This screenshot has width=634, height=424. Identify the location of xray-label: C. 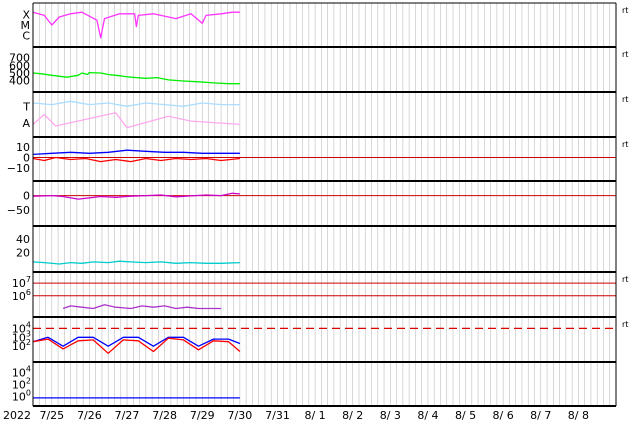
(26, 36).